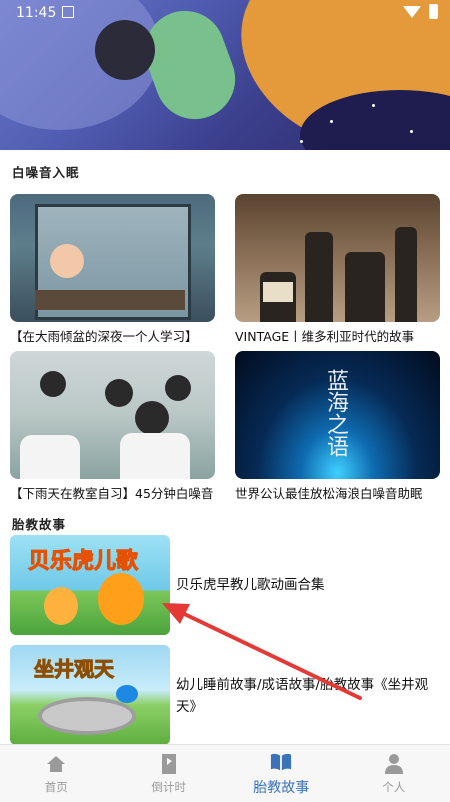 Image resolution: width=450 pixels, height=802 pixels. I want to click on card-title: VINTAGE丨维多利亚时代的故事, so click(337, 335).